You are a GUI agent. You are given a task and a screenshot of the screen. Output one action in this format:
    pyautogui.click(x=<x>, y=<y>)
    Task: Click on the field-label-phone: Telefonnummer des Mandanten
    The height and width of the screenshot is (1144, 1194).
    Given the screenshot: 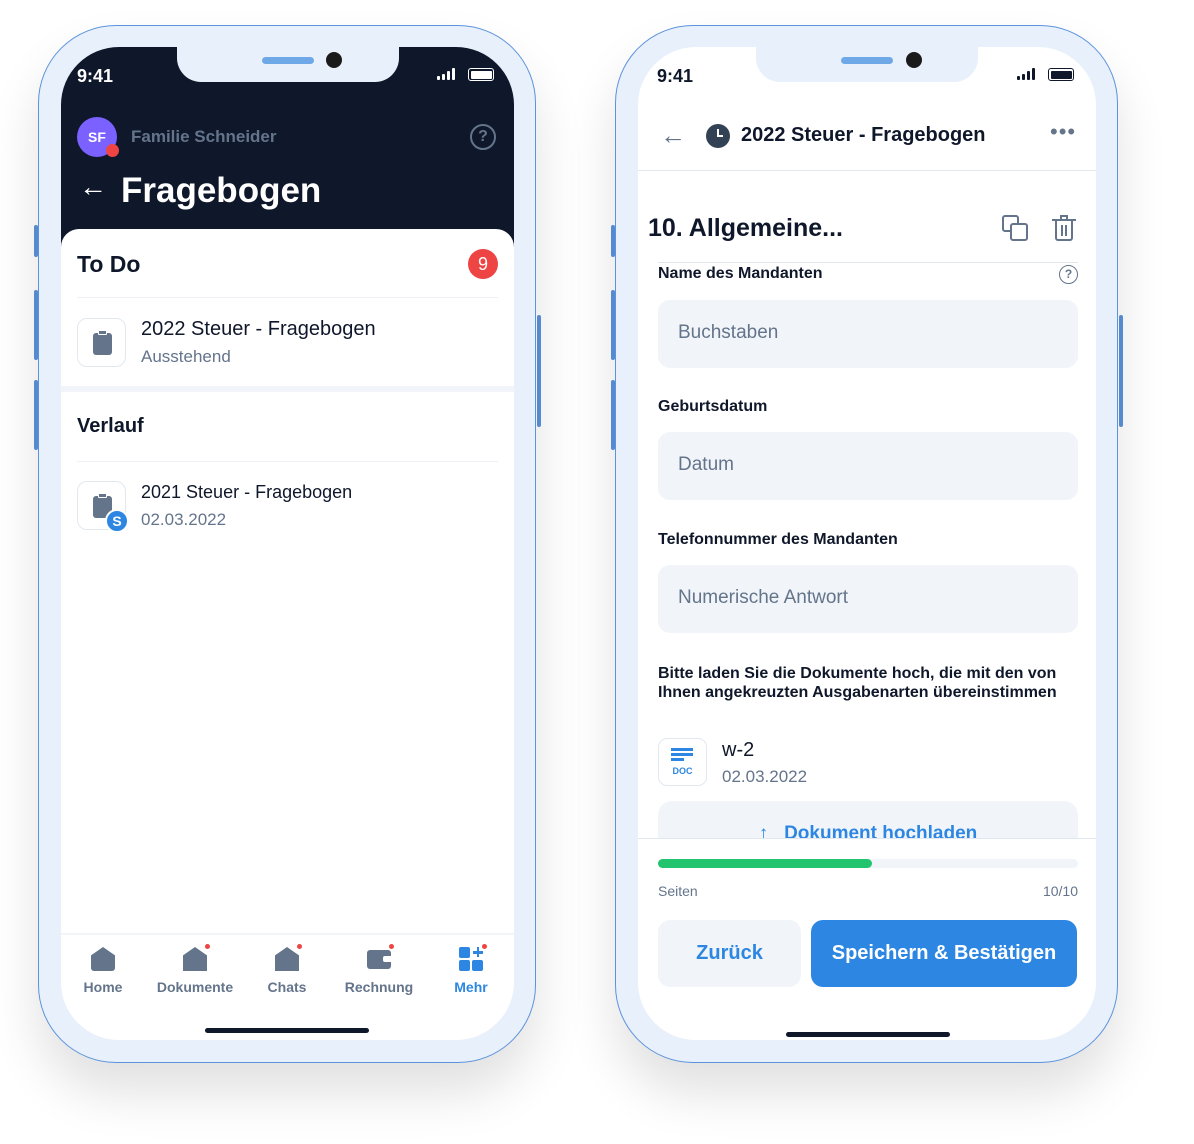 What is the action you would take?
    pyautogui.click(x=778, y=539)
    